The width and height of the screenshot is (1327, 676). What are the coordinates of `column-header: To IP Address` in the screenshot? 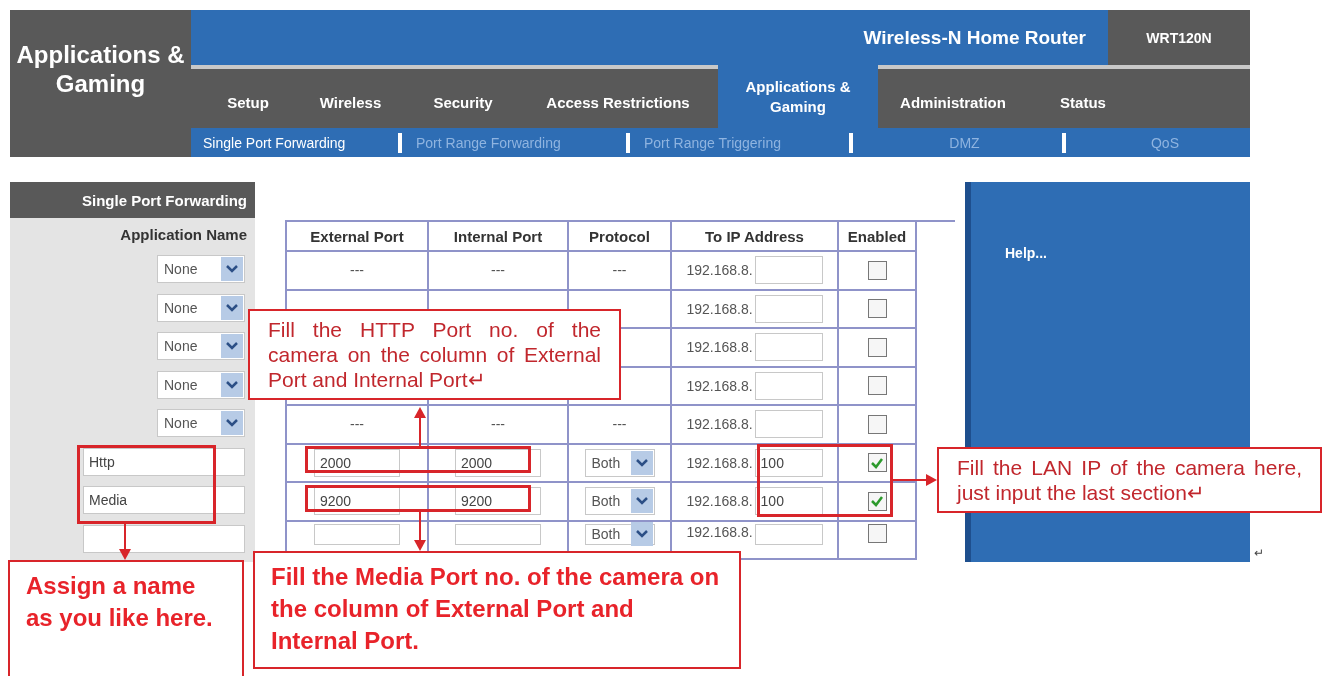 It's located at (754, 236).